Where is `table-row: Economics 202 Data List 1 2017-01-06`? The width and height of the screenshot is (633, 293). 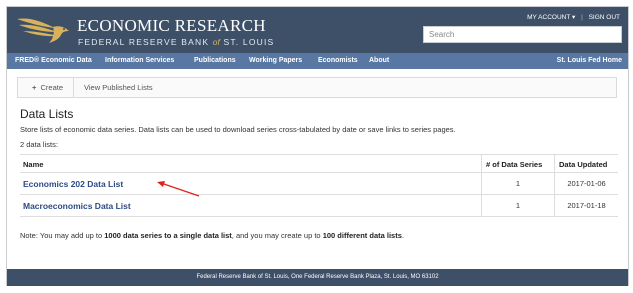 table-row: Economics 202 Data List 1 2017-01-06 is located at coordinates (319, 184).